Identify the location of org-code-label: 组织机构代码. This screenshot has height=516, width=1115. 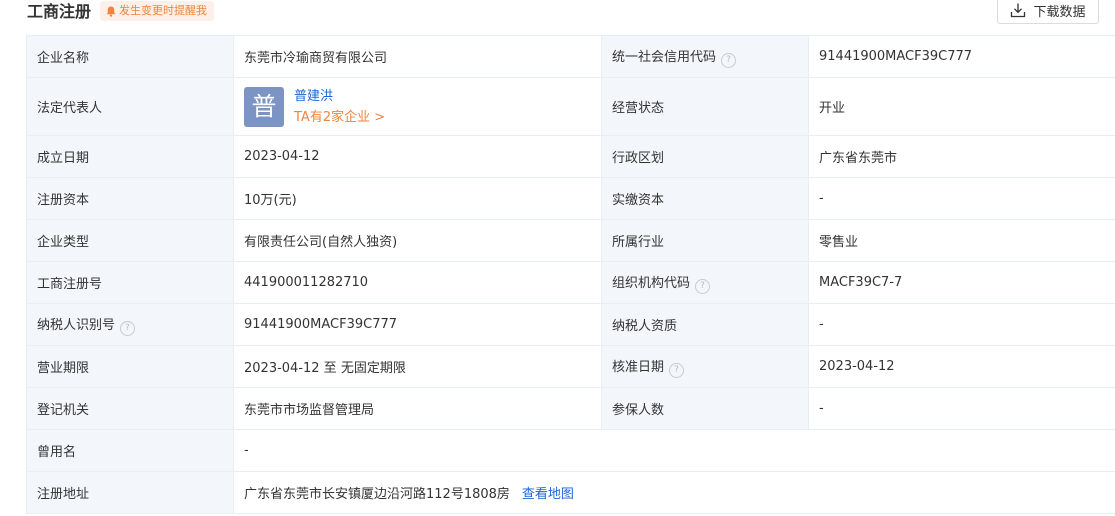
(651, 283).